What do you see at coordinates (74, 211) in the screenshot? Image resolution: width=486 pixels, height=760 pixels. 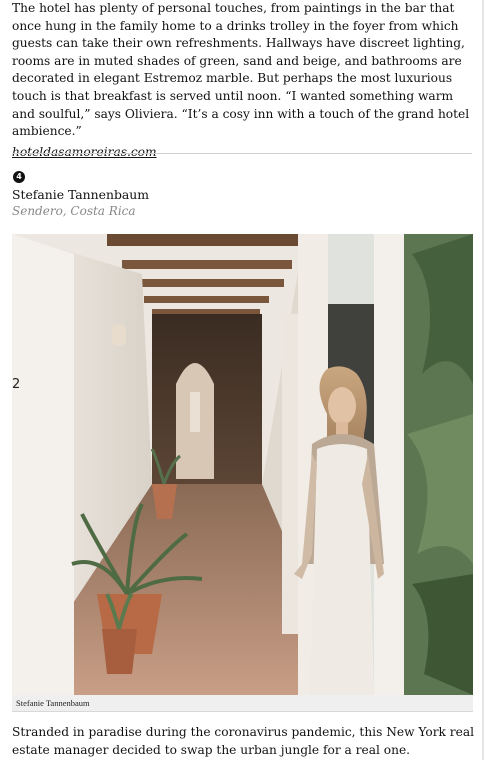 I see `person-location: Sendero, Costa Rica` at bounding box center [74, 211].